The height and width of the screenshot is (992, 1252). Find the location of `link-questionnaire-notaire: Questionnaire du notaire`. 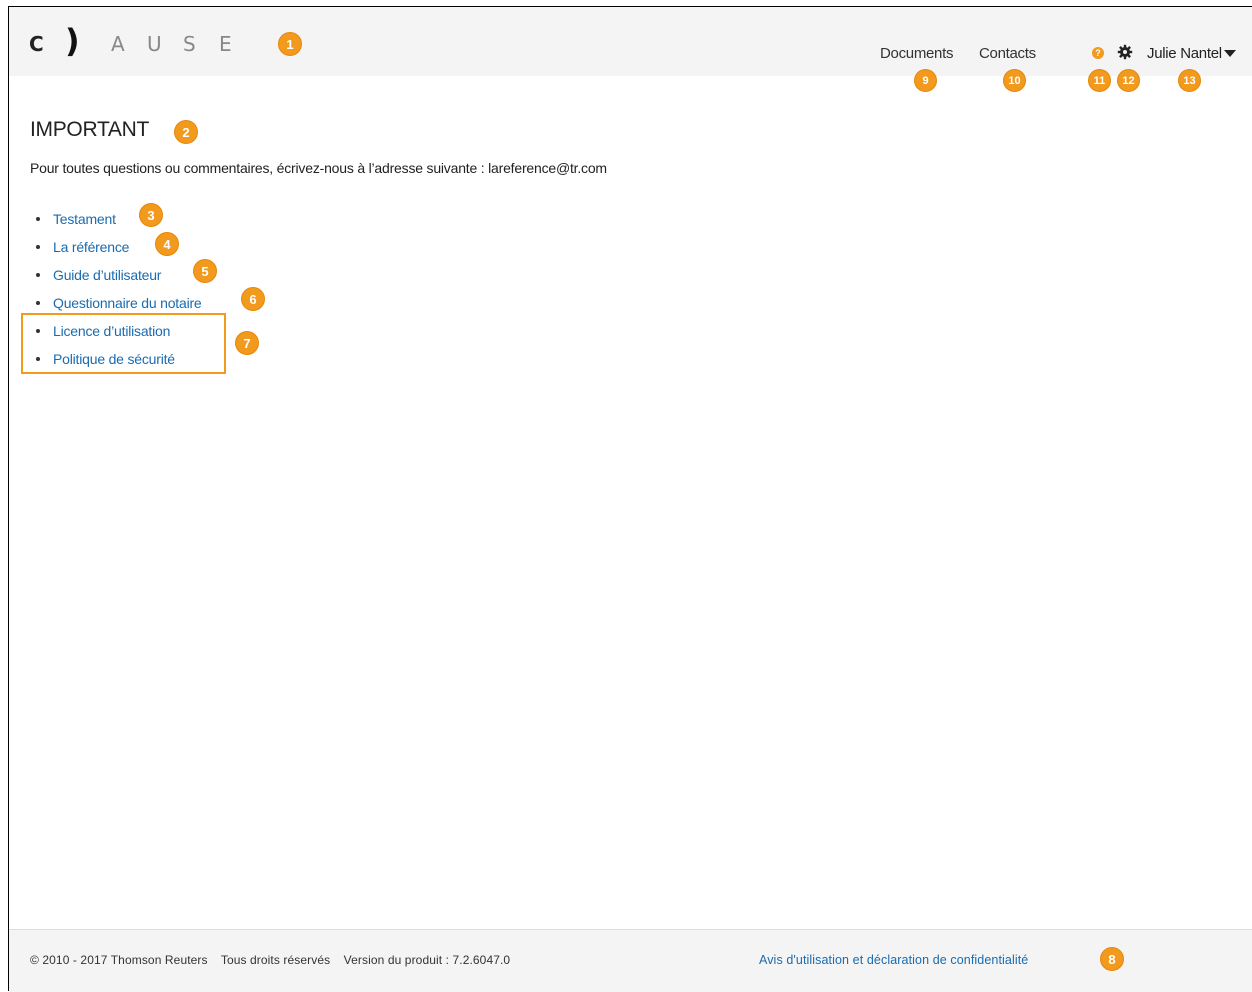

link-questionnaire-notaire: Questionnaire du notaire is located at coordinates (127, 303).